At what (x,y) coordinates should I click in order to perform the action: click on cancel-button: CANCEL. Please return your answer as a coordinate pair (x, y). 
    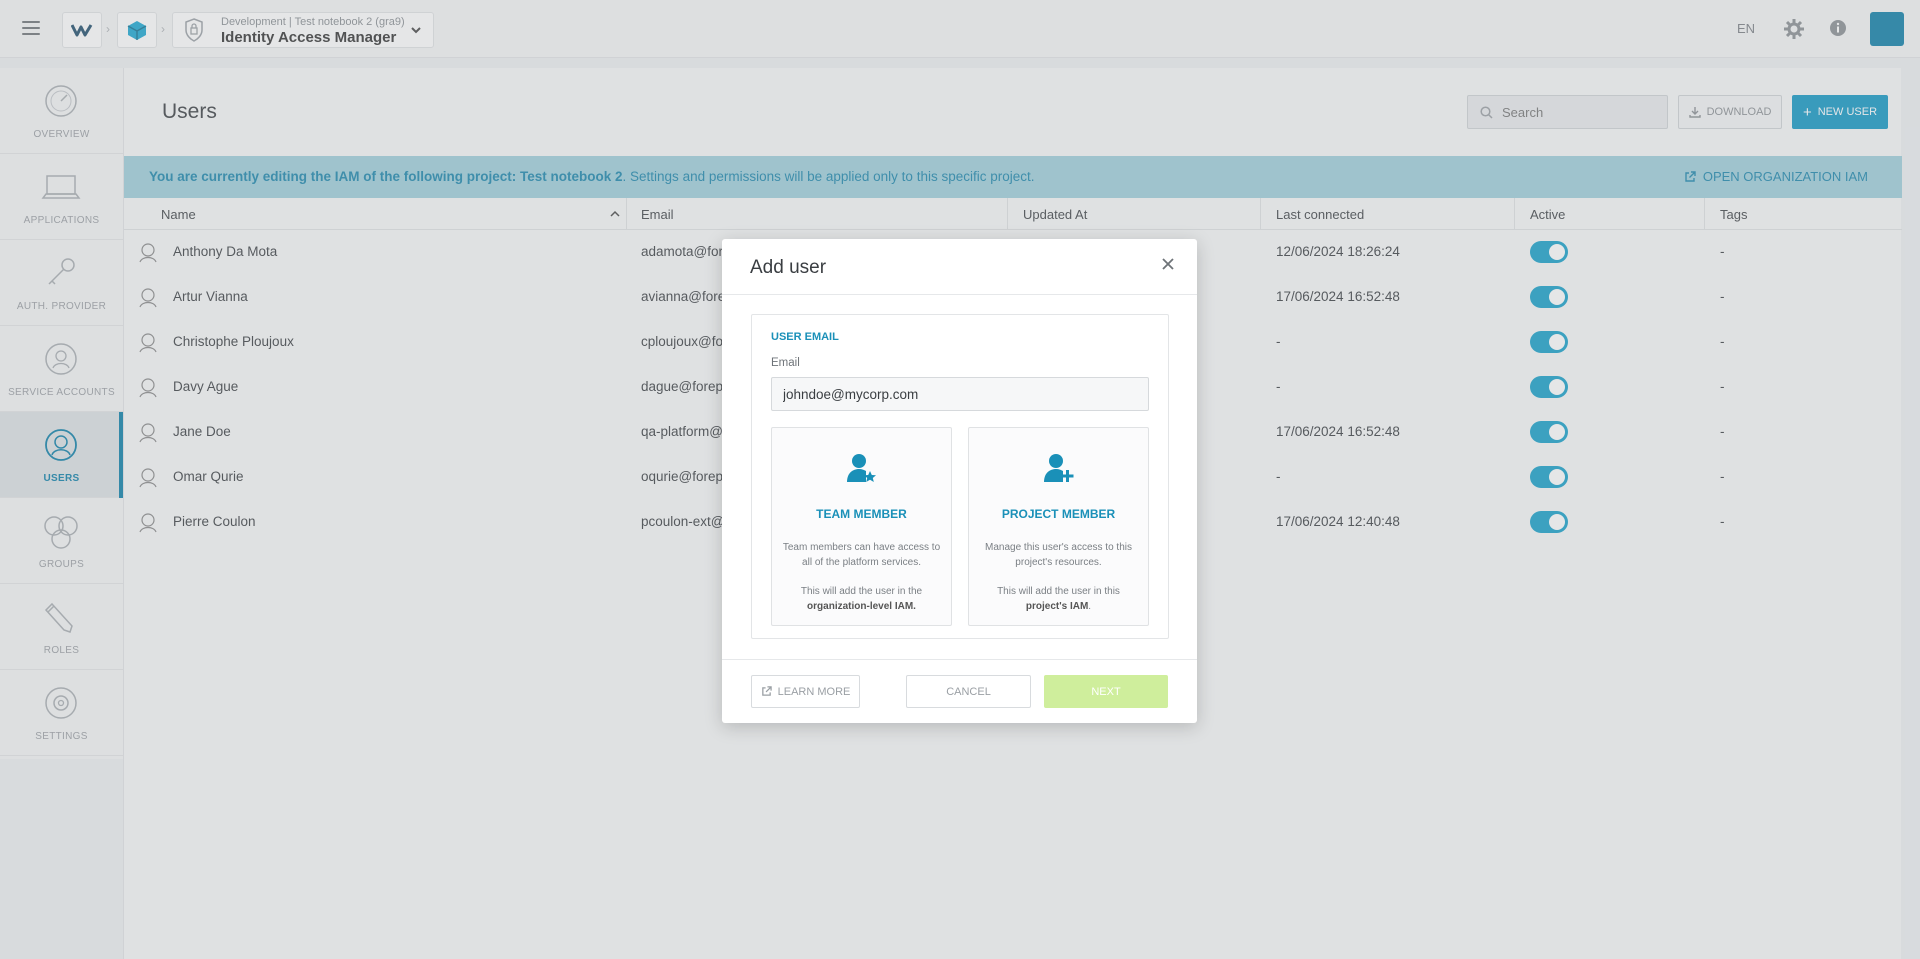
    Looking at the image, I should click on (968, 691).